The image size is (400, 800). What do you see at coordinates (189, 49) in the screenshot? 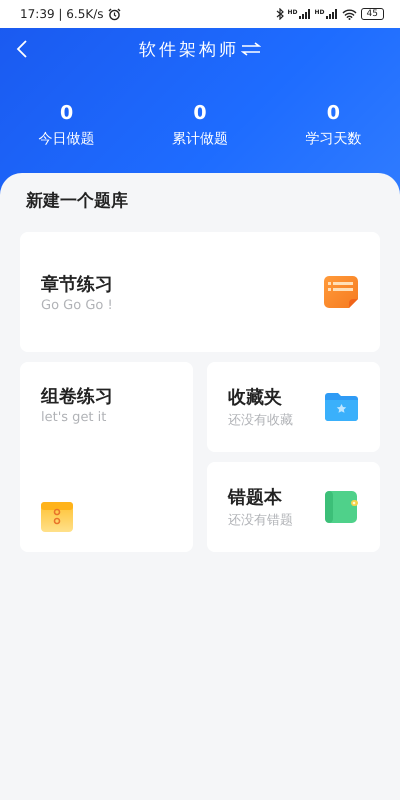
I see `header-title: 软件架构师` at bounding box center [189, 49].